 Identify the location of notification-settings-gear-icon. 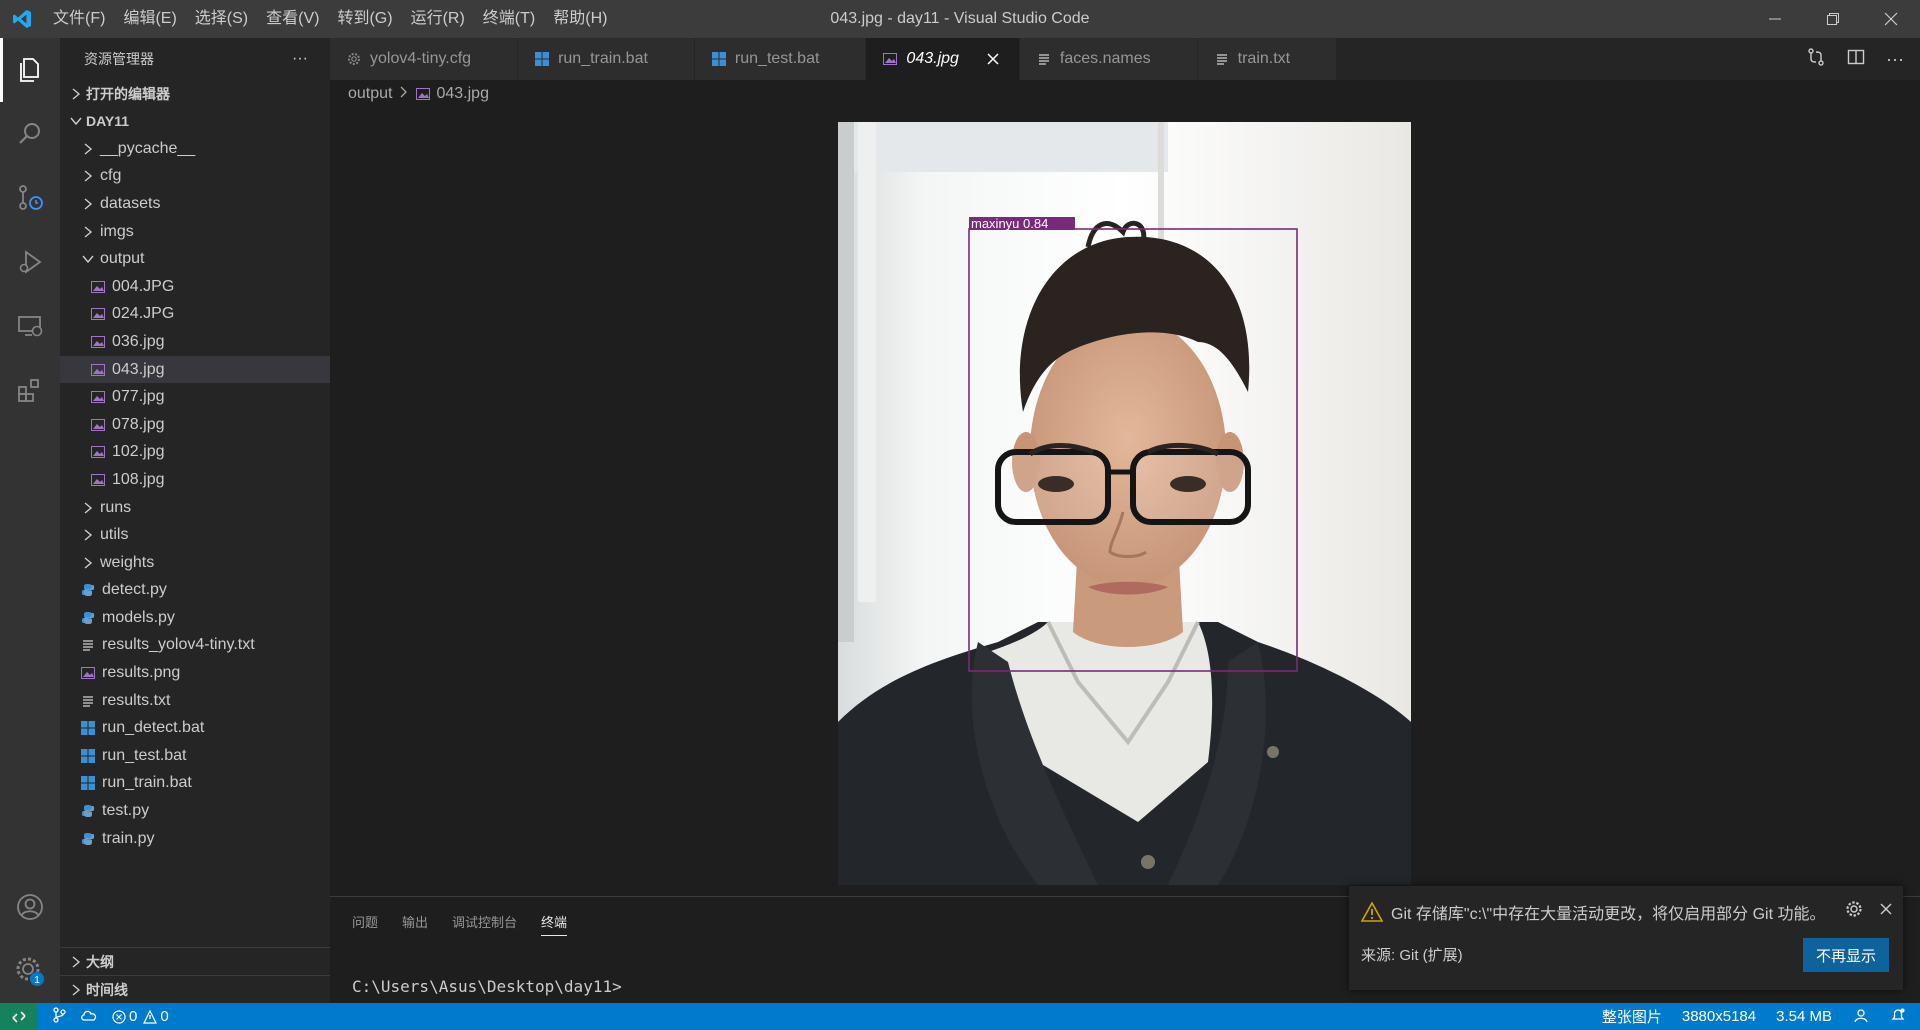
(1854, 911).